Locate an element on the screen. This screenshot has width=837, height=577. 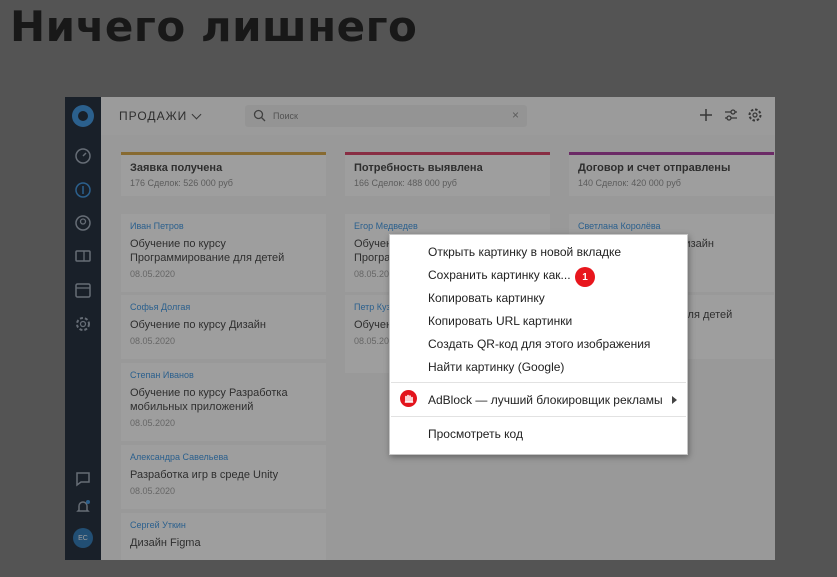
chevron-down-icon is located at coordinates (196, 114).